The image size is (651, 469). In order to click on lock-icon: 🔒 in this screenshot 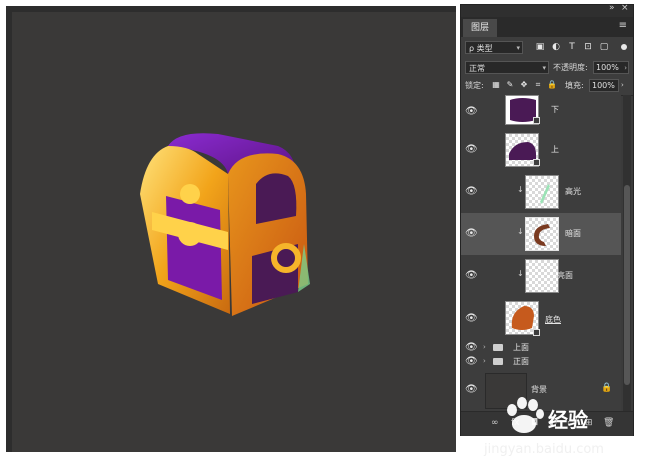, I will do `click(607, 388)`.